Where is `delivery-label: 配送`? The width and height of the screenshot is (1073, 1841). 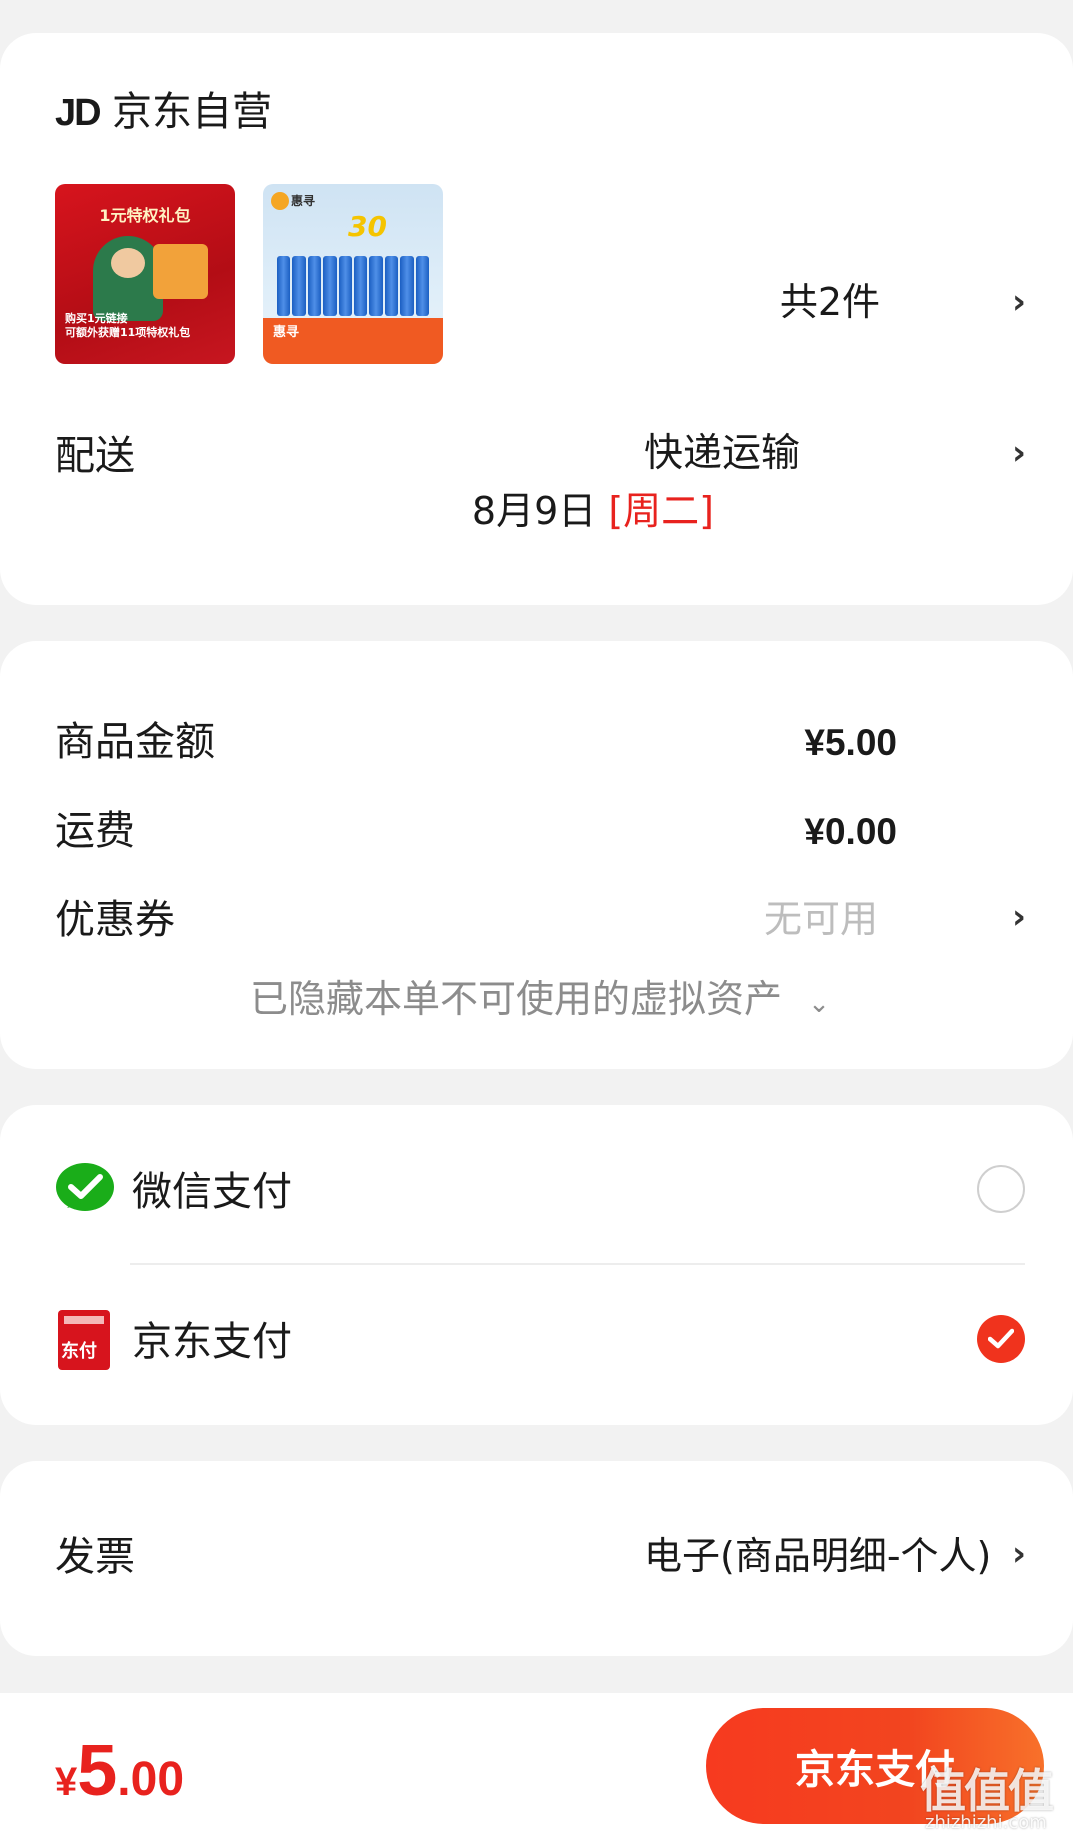 delivery-label: 配送 is located at coordinates (95, 456).